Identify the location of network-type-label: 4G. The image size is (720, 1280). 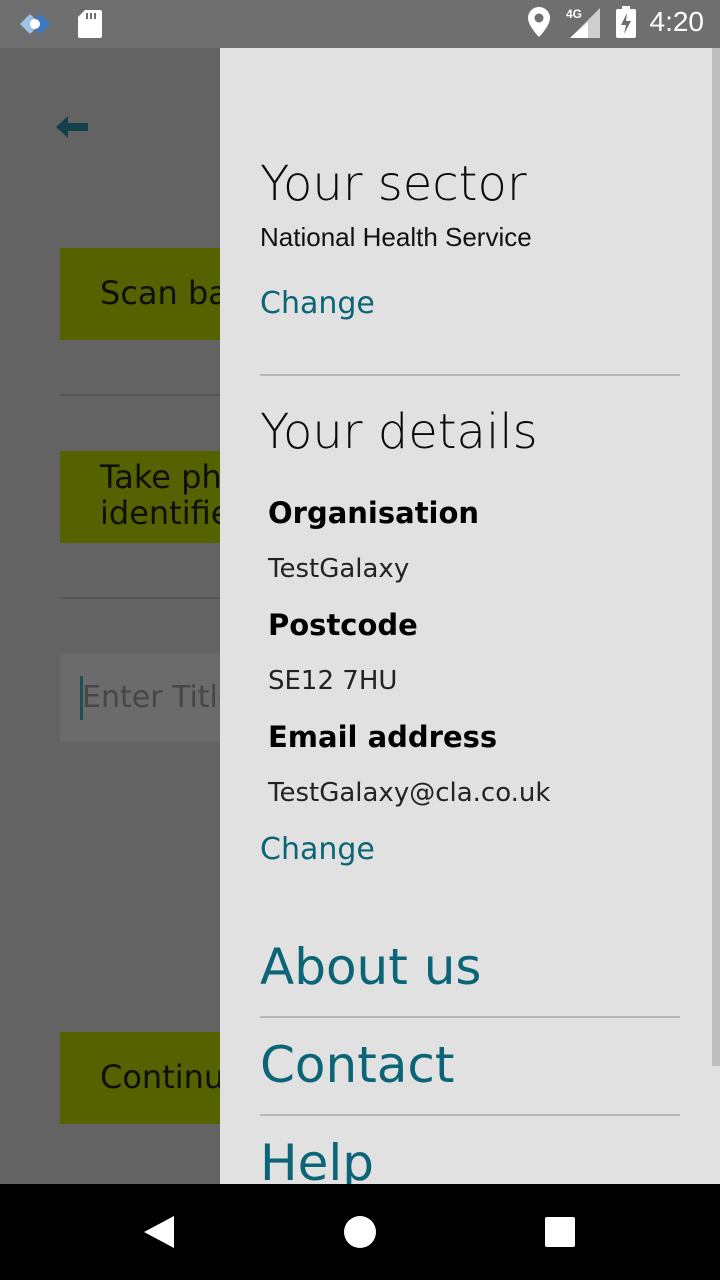
(574, 14).